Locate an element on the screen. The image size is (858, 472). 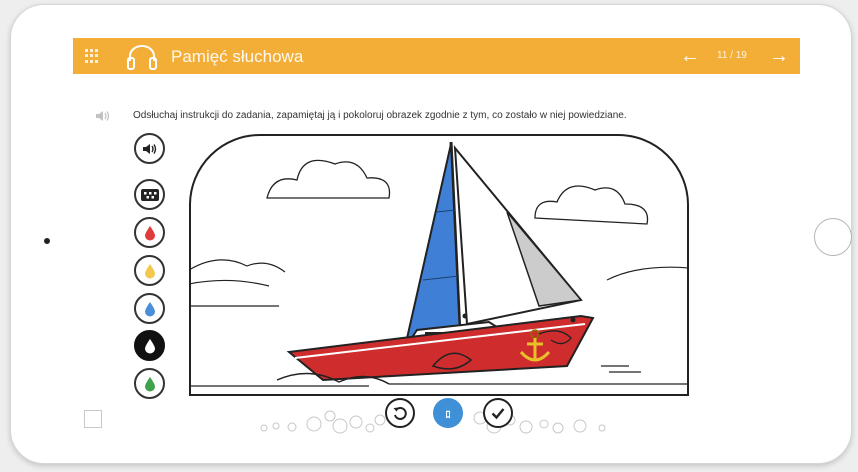
green-drop-icon is located at coordinates (149, 383).